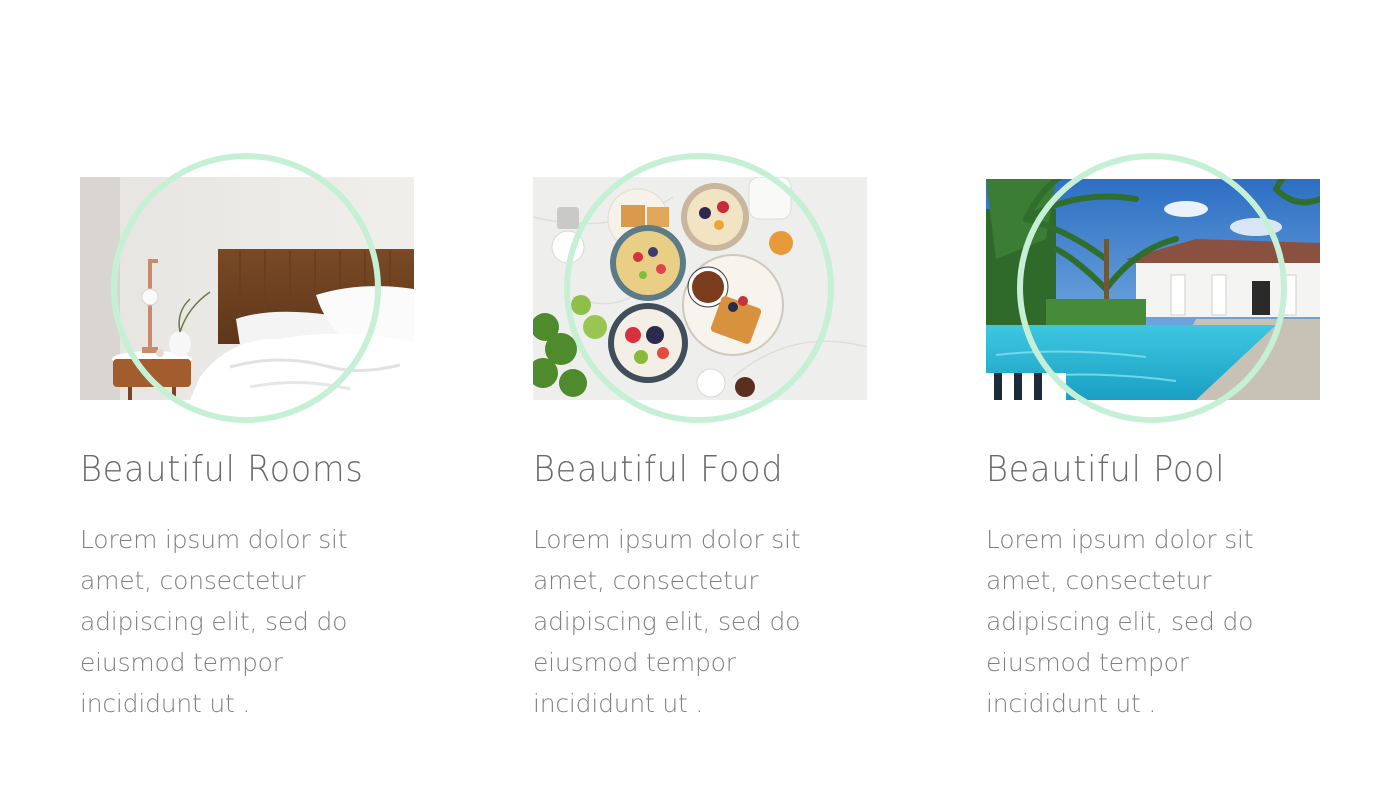 This screenshot has height=800, width=1400. What do you see at coordinates (247, 288) in the screenshot?
I see `bedroom-photo` at bounding box center [247, 288].